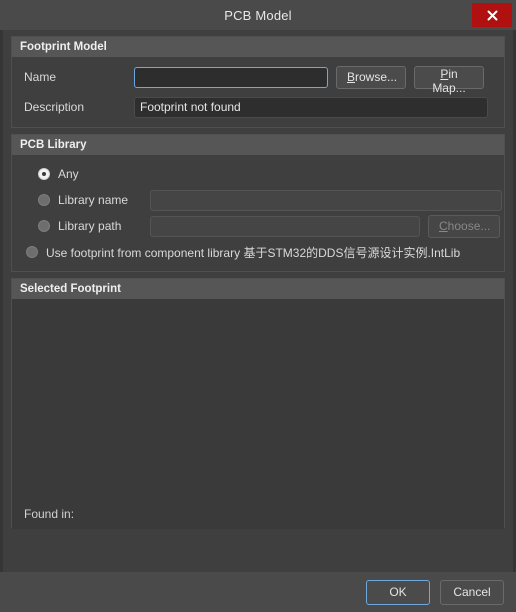  What do you see at coordinates (258, 514) in the screenshot?
I see `found-in-row: Found in:` at bounding box center [258, 514].